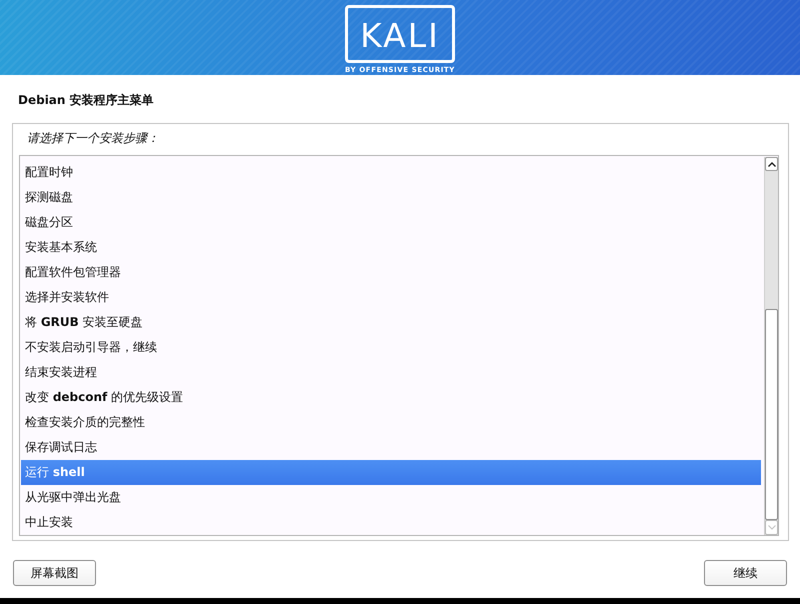 This screenshot has width=800, height=604. Describe the element at coordinates (391, 347) in the screenshot. I see `menu-item: 不安装启动引导器，继续` at that location.